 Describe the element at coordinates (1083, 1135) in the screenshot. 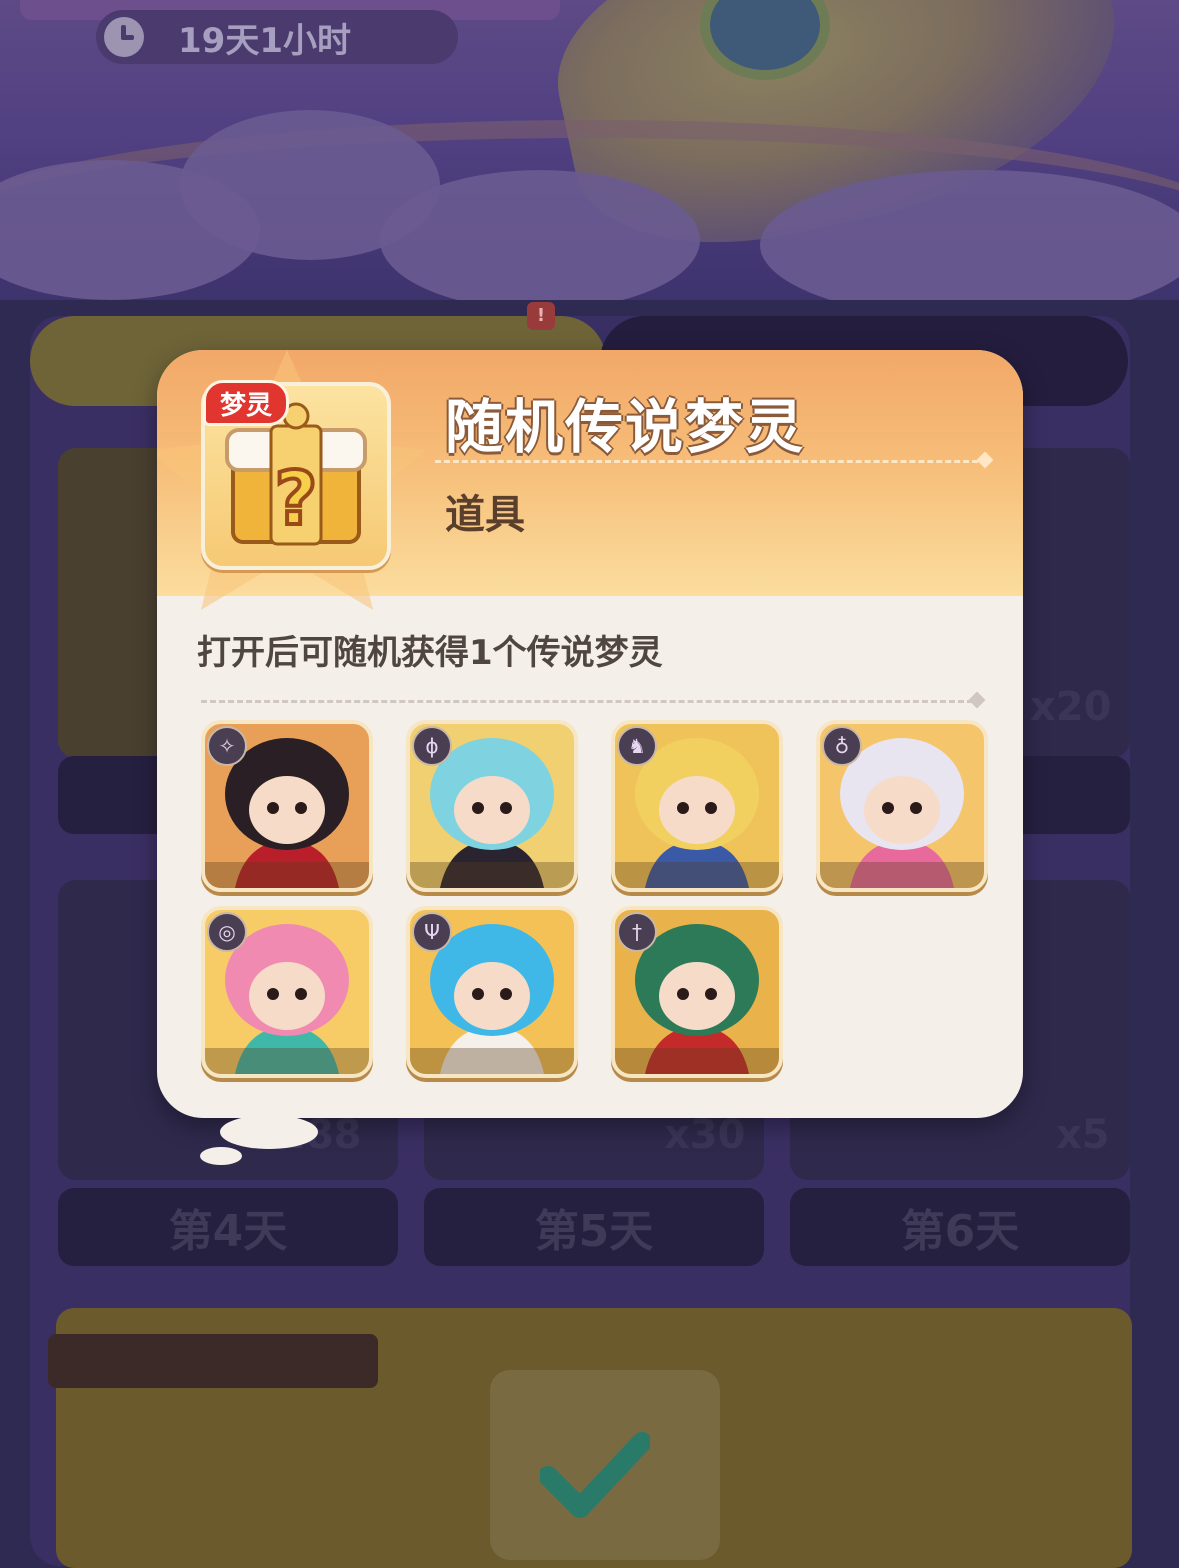

I see `day-quantity: x5` at that location.